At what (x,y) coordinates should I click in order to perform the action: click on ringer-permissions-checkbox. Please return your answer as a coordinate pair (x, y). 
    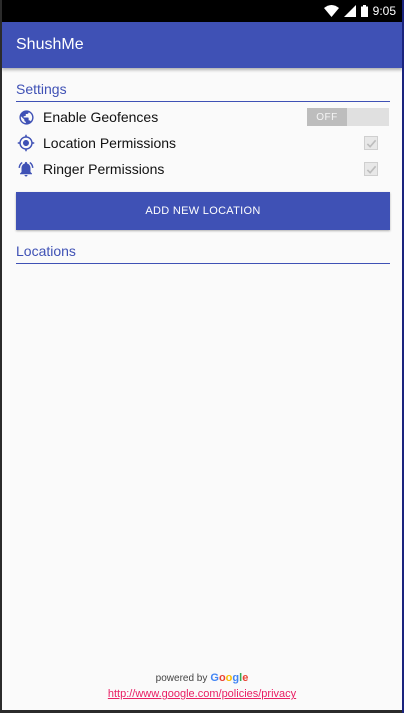
    Looking at the image, I should click on (371, 169).